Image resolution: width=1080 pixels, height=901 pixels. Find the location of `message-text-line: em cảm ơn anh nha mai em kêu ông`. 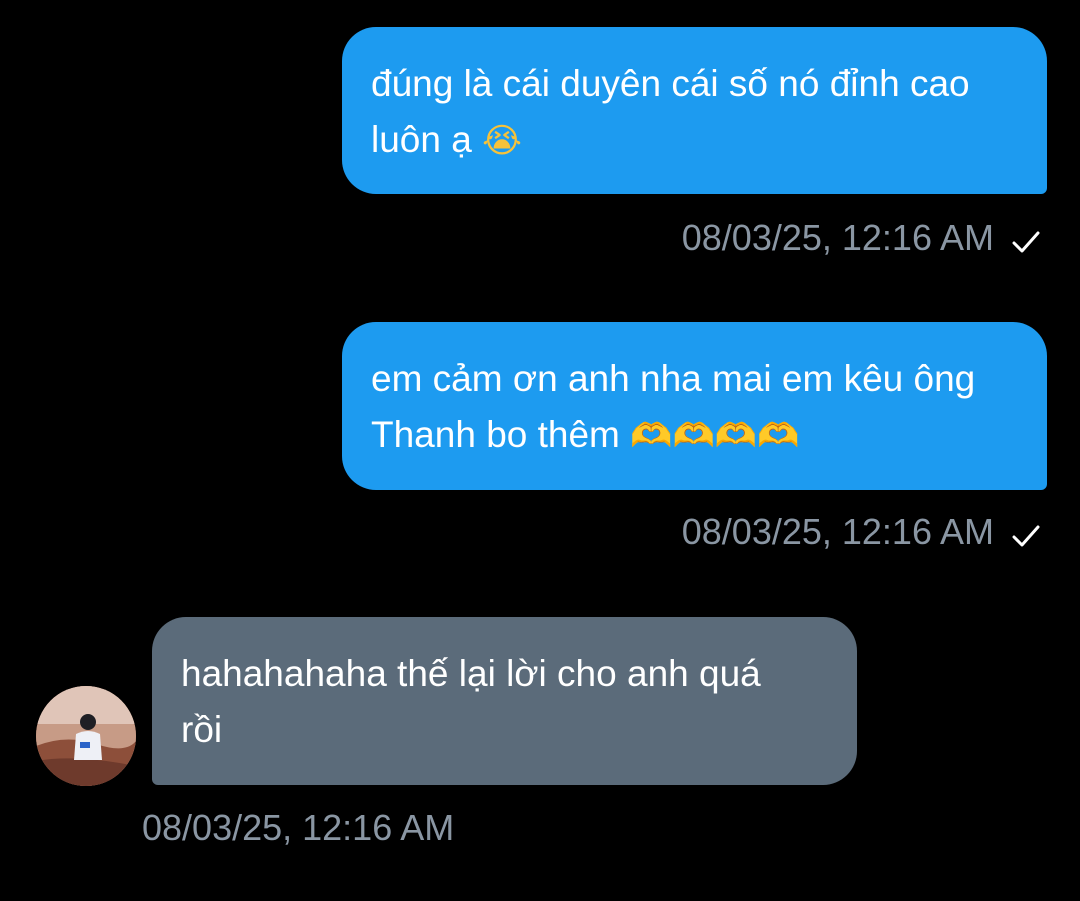

message-text-line: em cảm ơn anh nha mai em kêu ông is located at coordinates (673, 378).